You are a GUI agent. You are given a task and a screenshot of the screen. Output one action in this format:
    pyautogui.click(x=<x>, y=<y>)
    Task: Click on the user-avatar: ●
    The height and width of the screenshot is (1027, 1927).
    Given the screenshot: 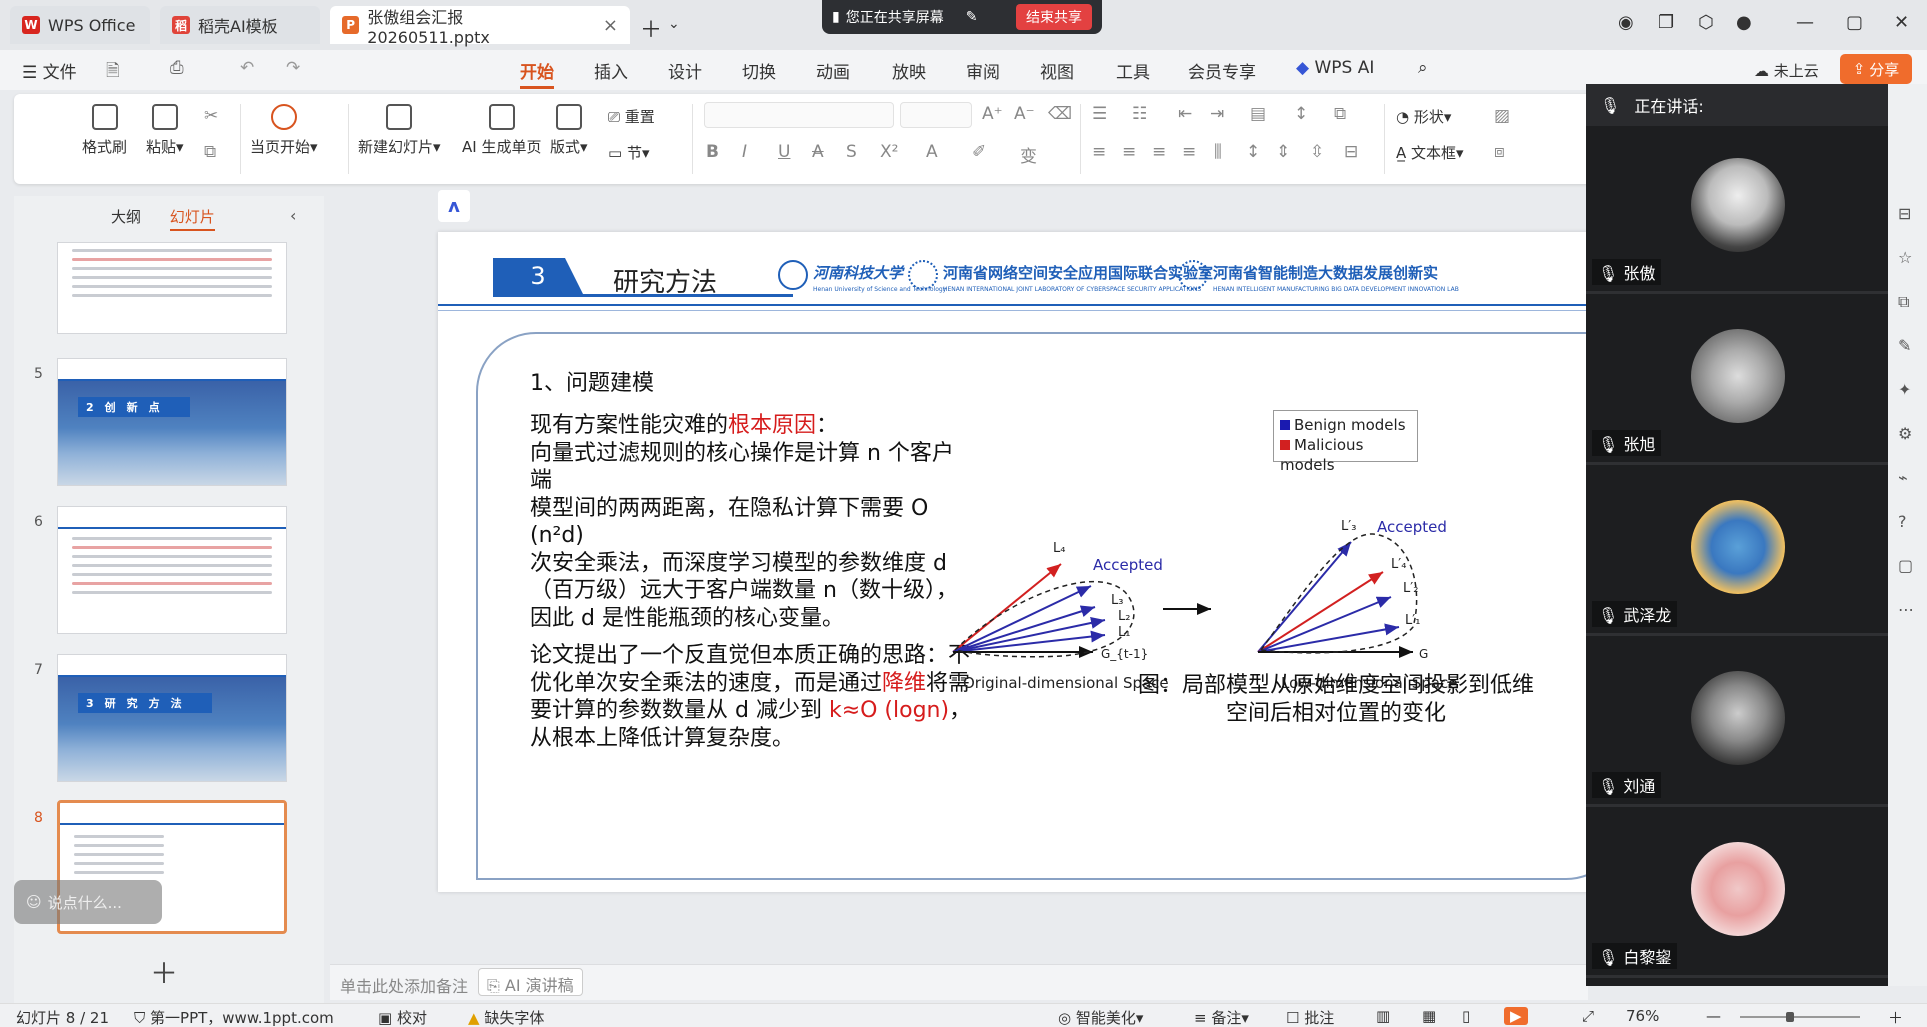 What is the action you would take?
    pyautogui.click(x=1744, y=22)
    